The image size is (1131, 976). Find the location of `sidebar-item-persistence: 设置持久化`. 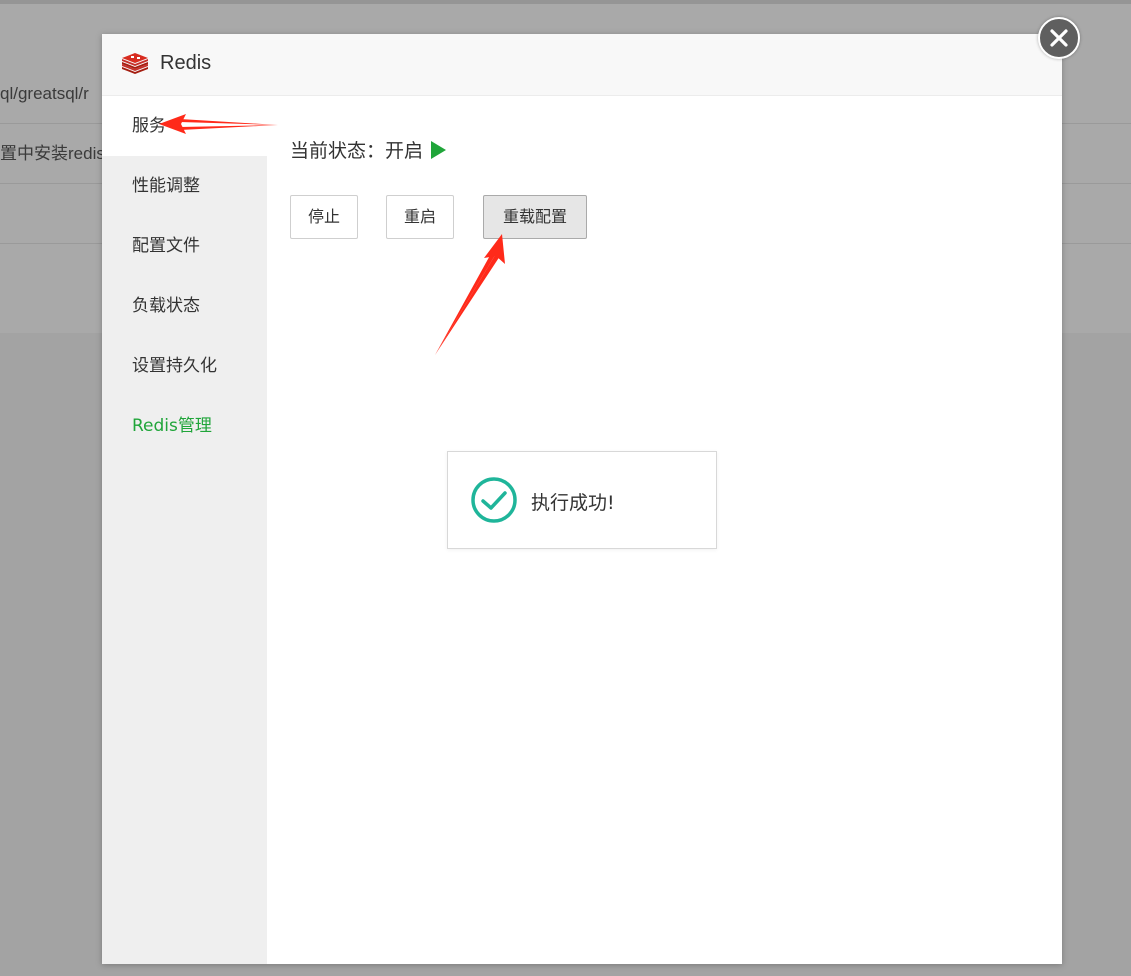

sidebar-item-persistence: 设置持久化 is located at coordinates (184, 366).